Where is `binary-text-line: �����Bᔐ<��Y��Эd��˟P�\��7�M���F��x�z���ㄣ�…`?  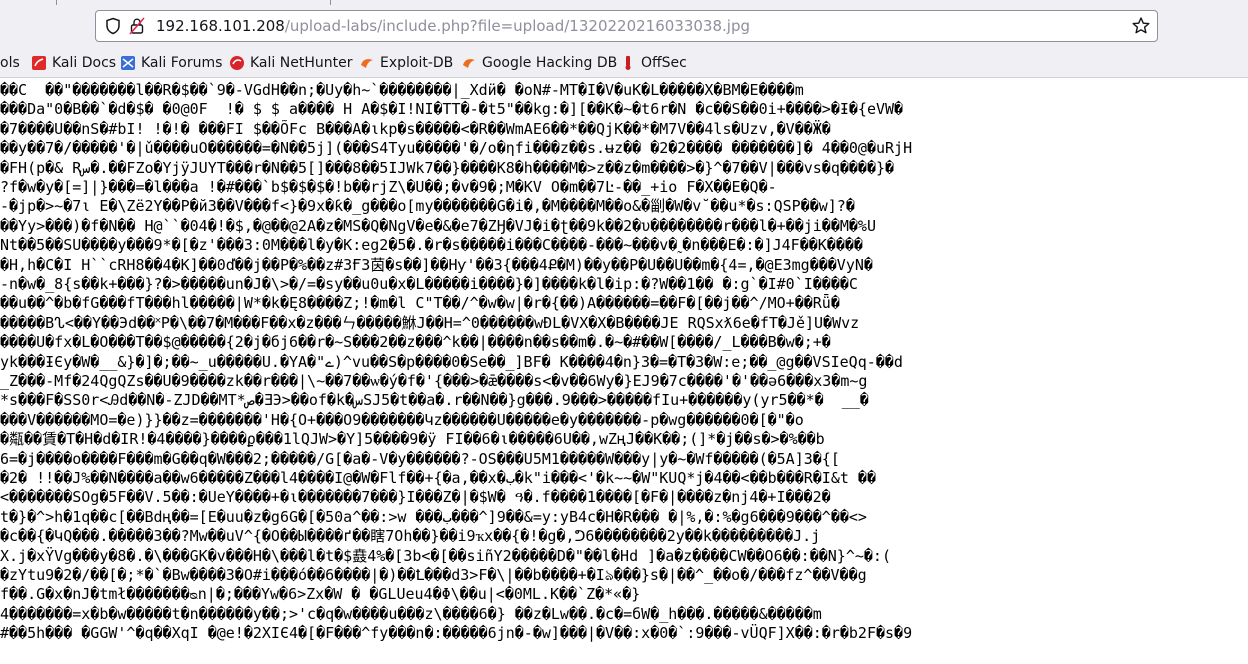 binary-text-line: �����Bᔐ<��Y��Эd��˟P�\��7�M���F��x�z���ㄣ�… is located at coordinates (430, 322).